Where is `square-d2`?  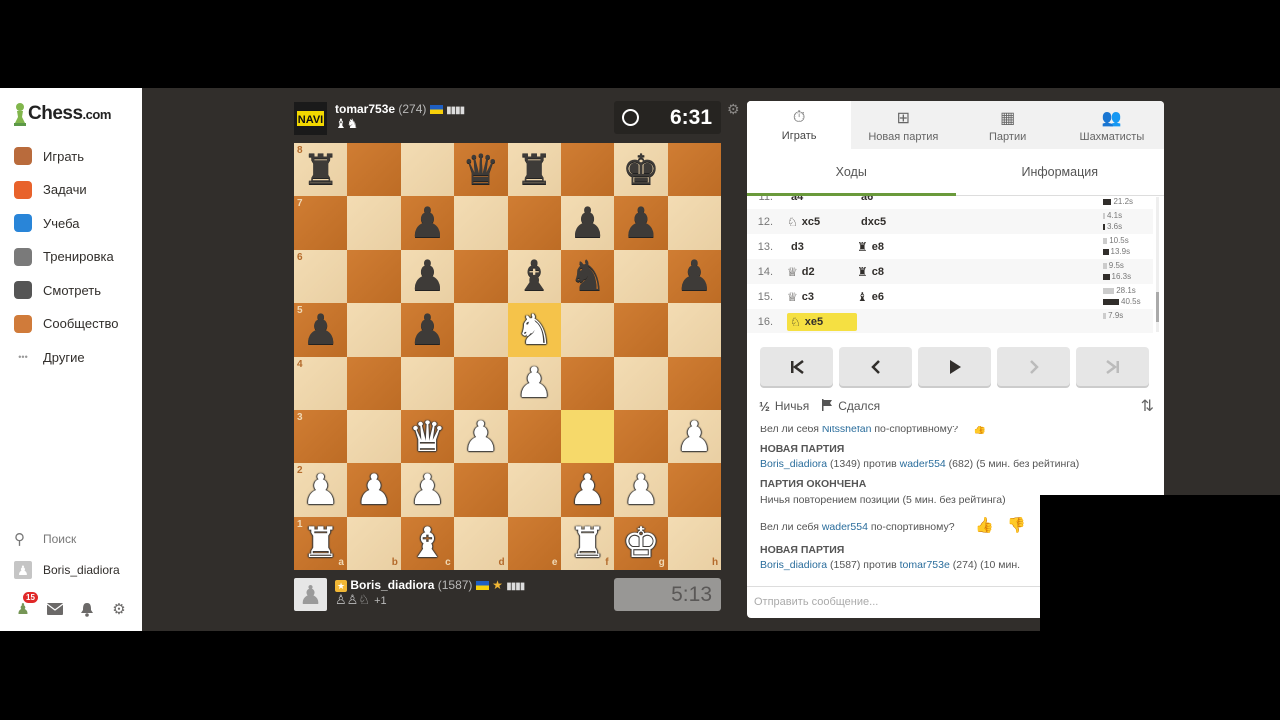 square-d2 is located at coordinates (481, 490).